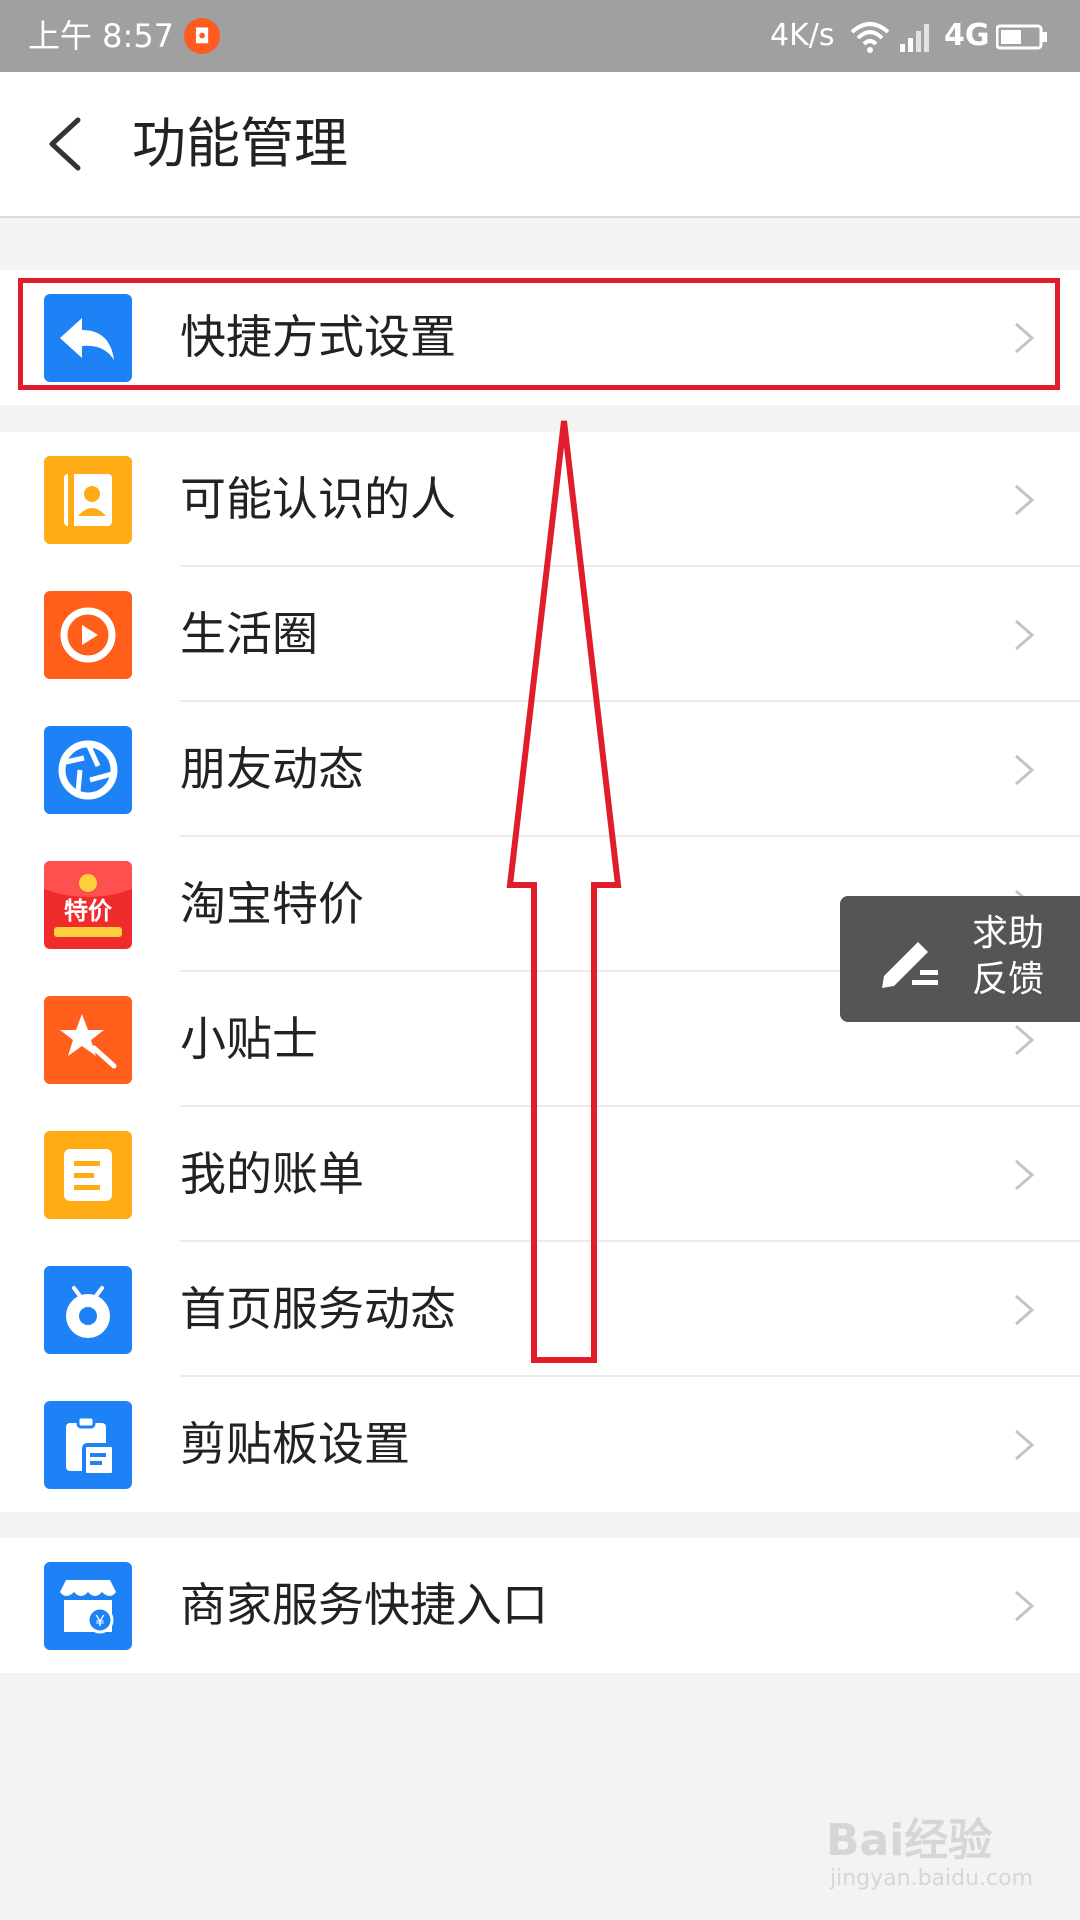 The height and width of the screenshot is (1920, 1080). I want to click on shutter-icon, so click(88, 770).